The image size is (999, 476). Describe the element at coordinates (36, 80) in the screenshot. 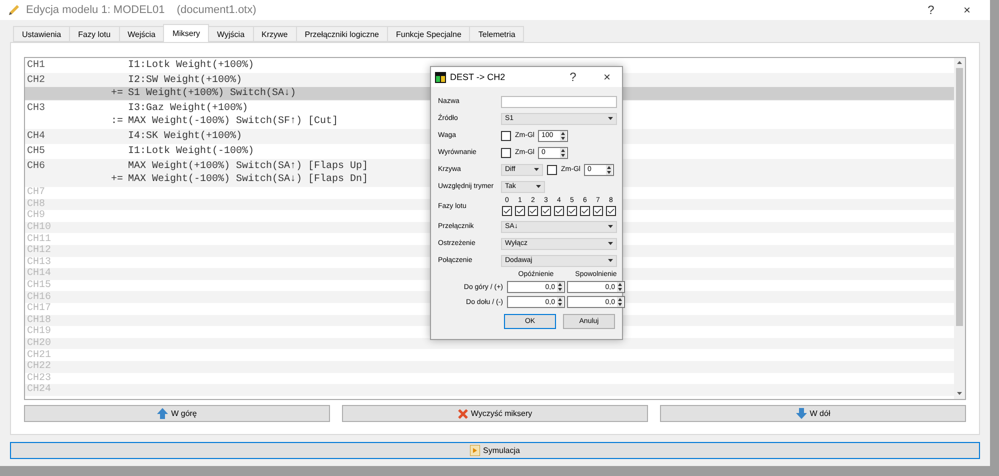

I see `channel-label: CH2` at that location.